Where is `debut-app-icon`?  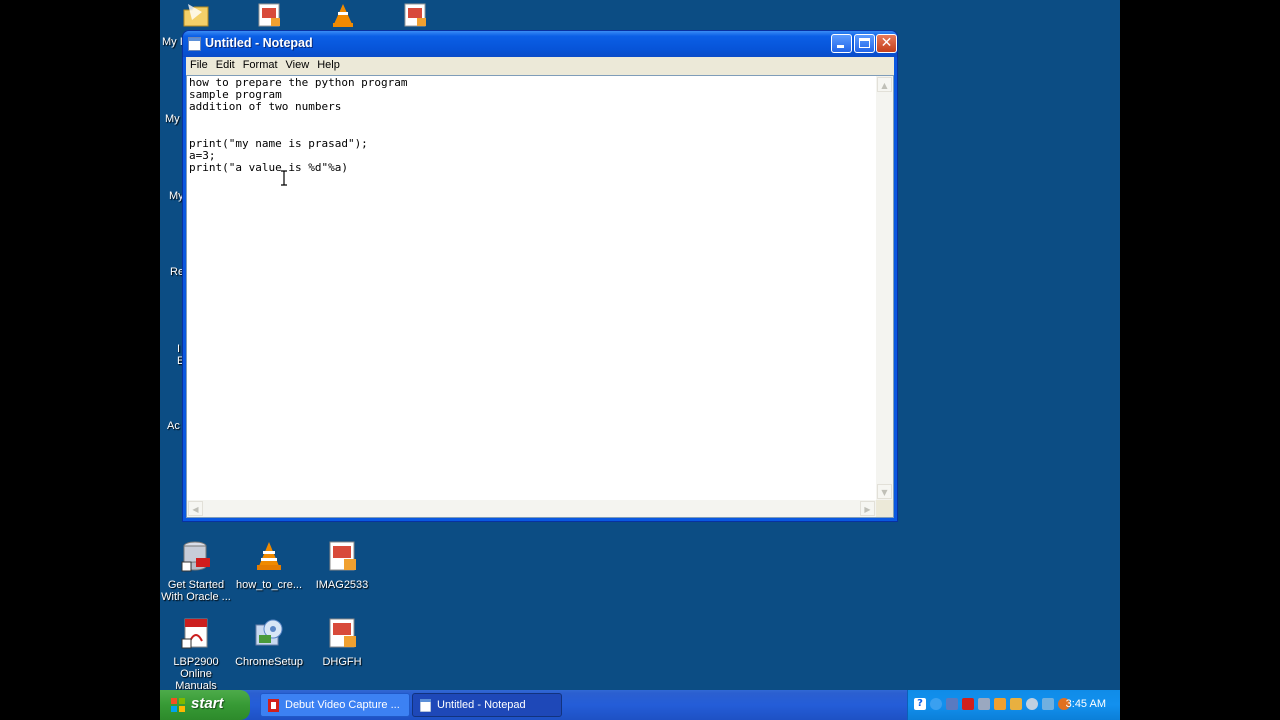 debut-app-icon is located at coordinates (273, 705).